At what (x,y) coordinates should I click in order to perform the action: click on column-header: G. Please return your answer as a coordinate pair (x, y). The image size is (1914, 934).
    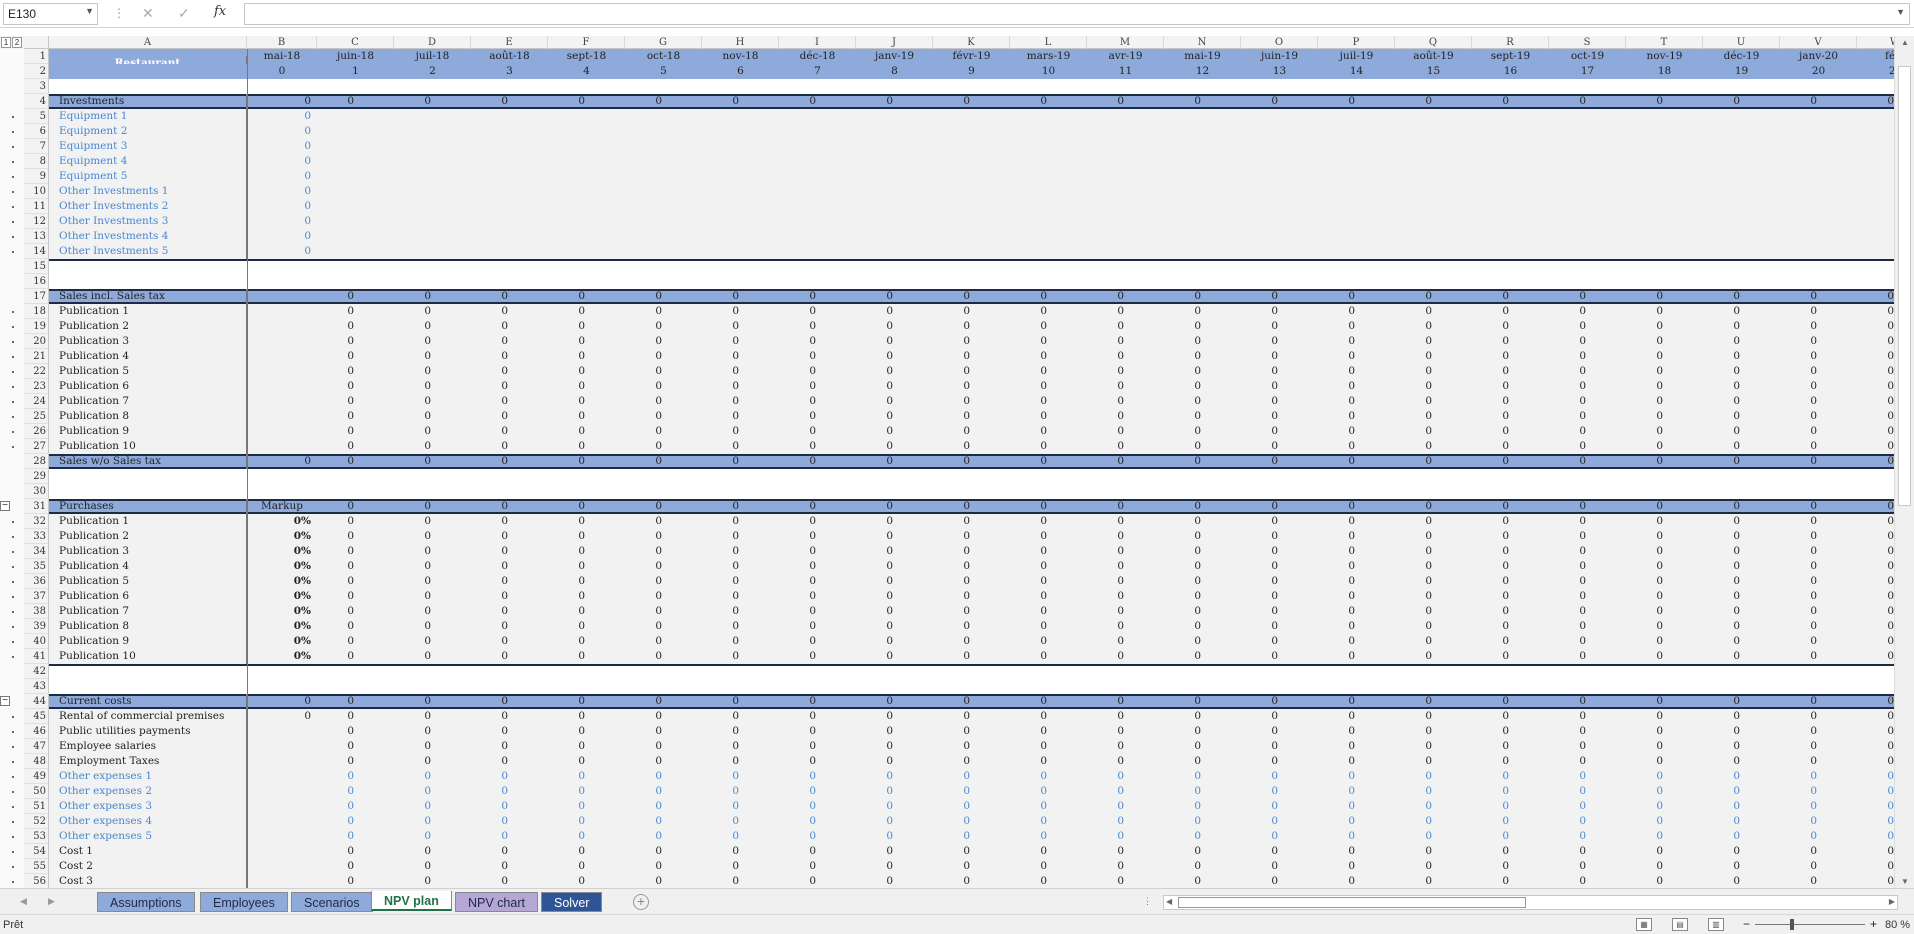
    Looking at the image, I should click on (663, 42).